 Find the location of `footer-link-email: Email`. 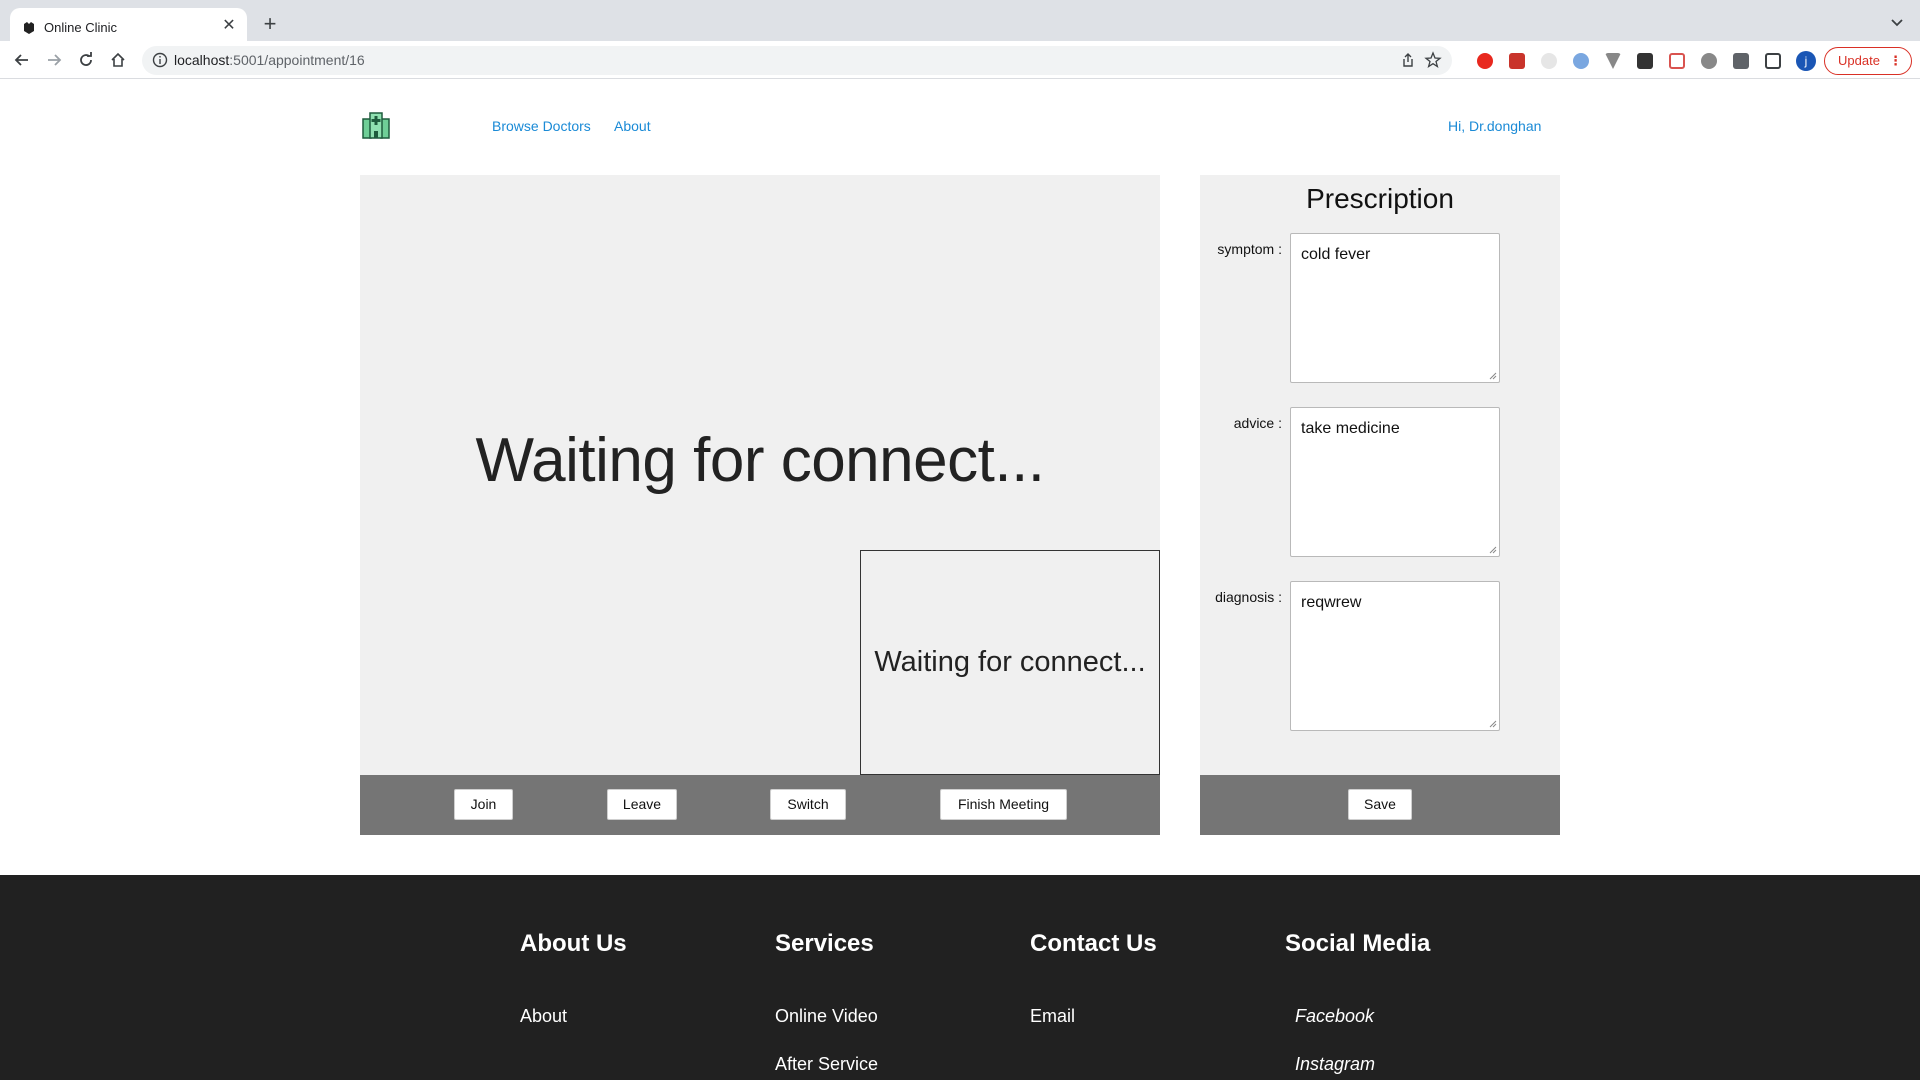

footer-link-email: Email is located at coordinates (1052, 1016).